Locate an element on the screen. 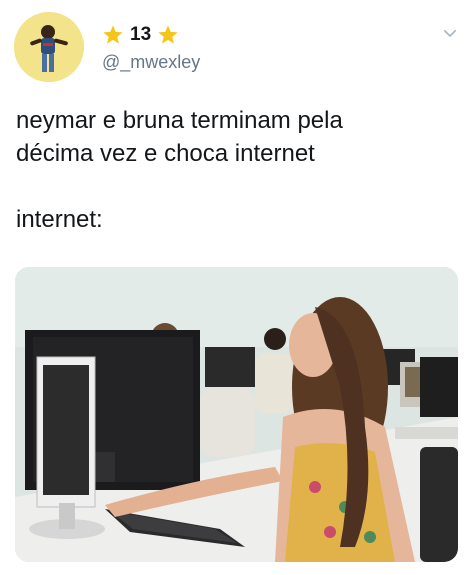  chevron-down-icon is located at coordinates (450, 33).